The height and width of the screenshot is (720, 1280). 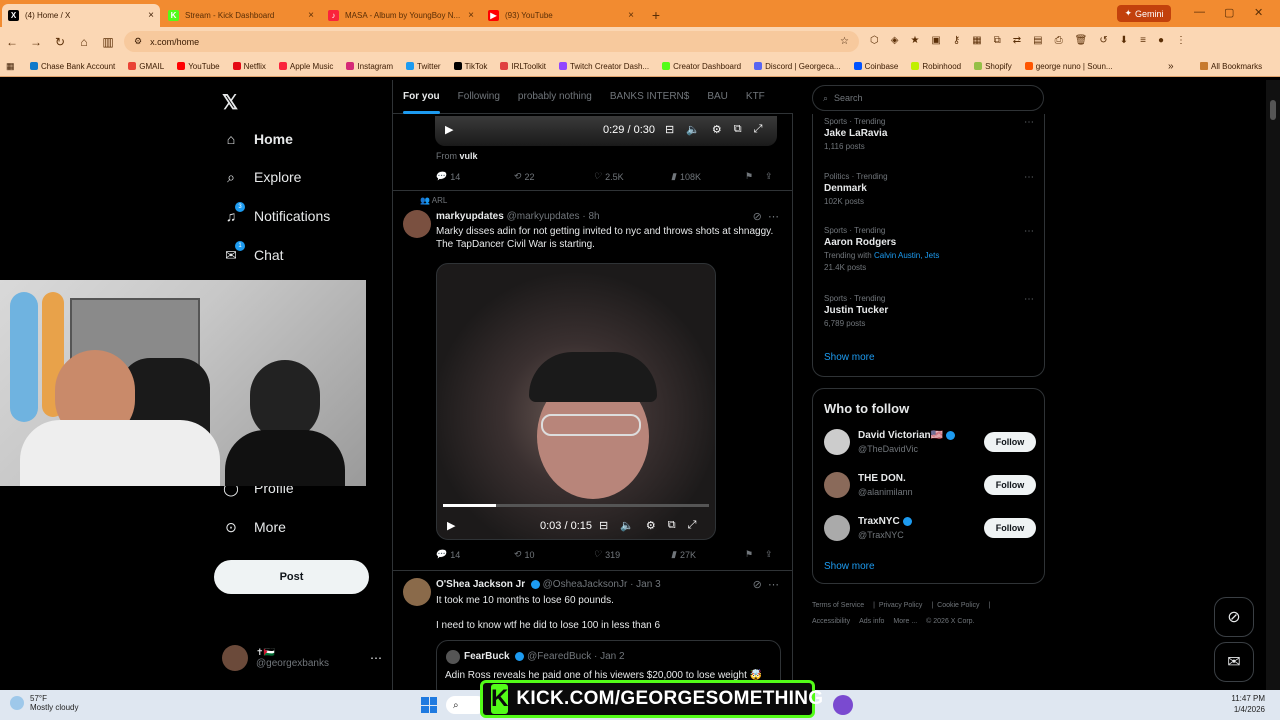 What do you see at coordinates (956, 40) in the screenshot?
I see `extension-icon: ⚷` at bounding box center [956, 40].